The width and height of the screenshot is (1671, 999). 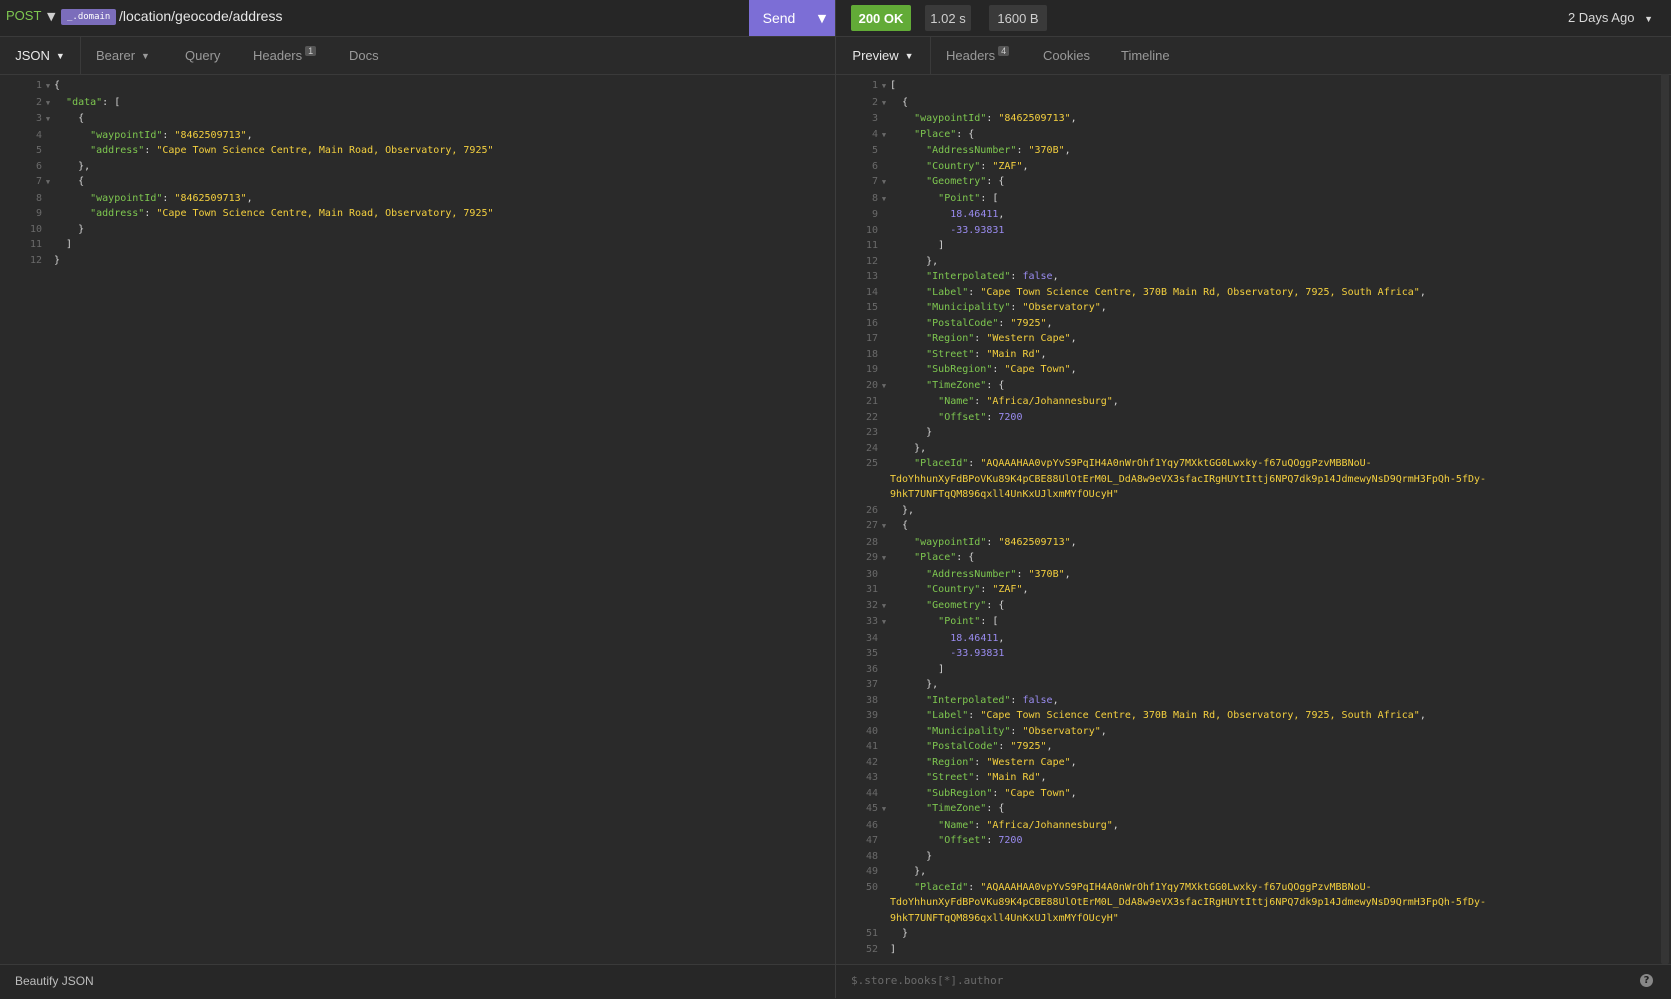 I want to click on json-string: "8462509713", so click(x=210, y=135).